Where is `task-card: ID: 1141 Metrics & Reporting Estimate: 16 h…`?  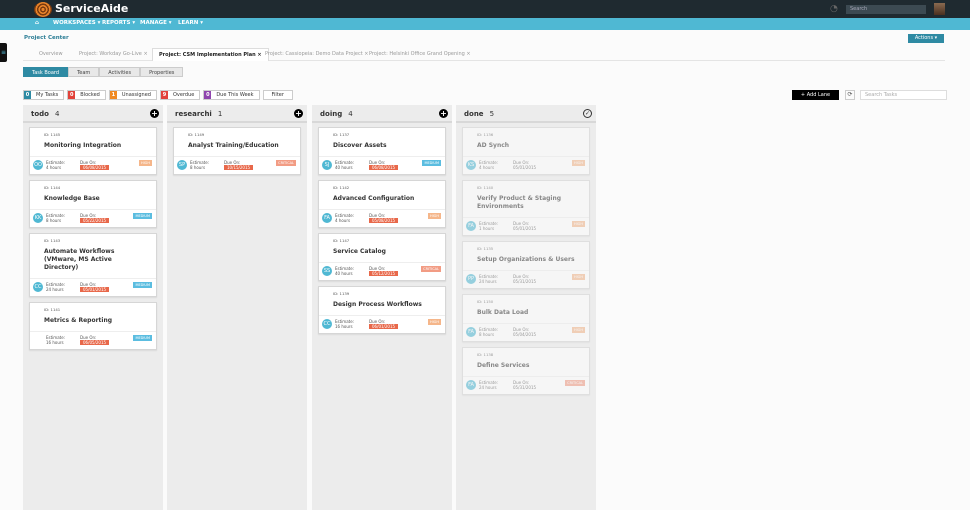 task-card: ID: 1141 Metrics & Reporting Estimate: 16 h… is located at coordinates (93, 326).